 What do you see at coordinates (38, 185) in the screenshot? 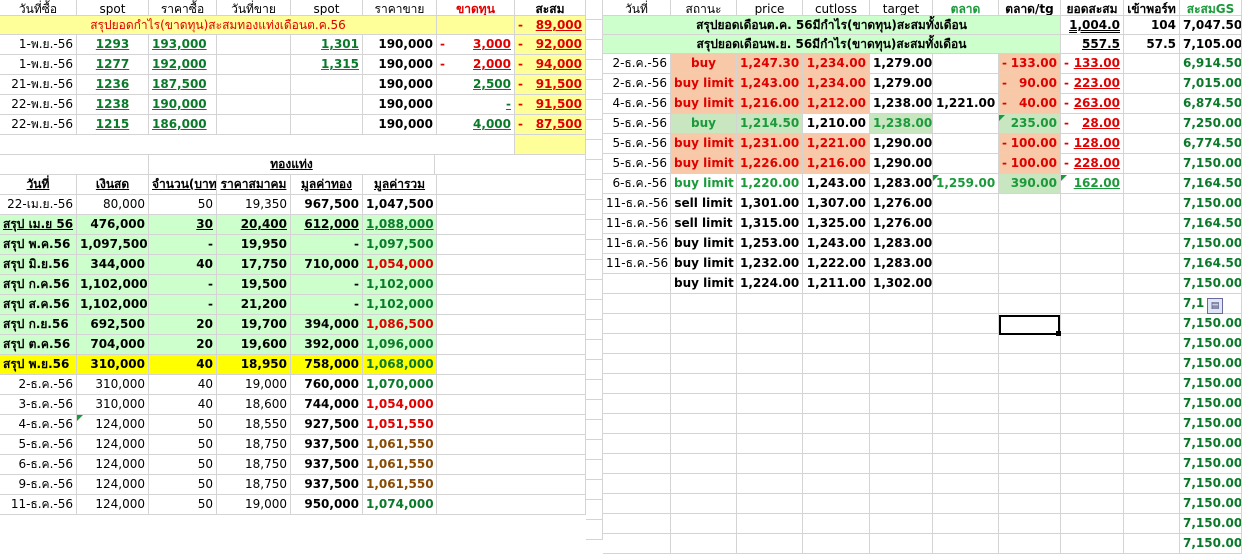
I see `bottom-header-col0: วันที่` at bounding box center [38, 185].